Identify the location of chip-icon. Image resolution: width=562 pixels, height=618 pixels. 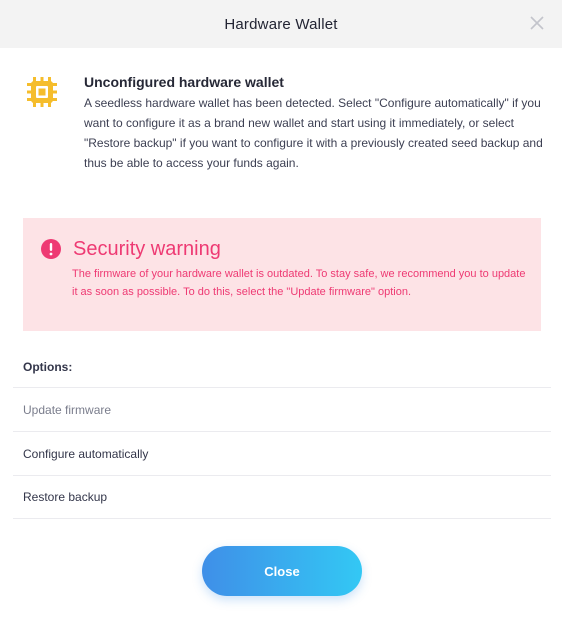
(42, 92).